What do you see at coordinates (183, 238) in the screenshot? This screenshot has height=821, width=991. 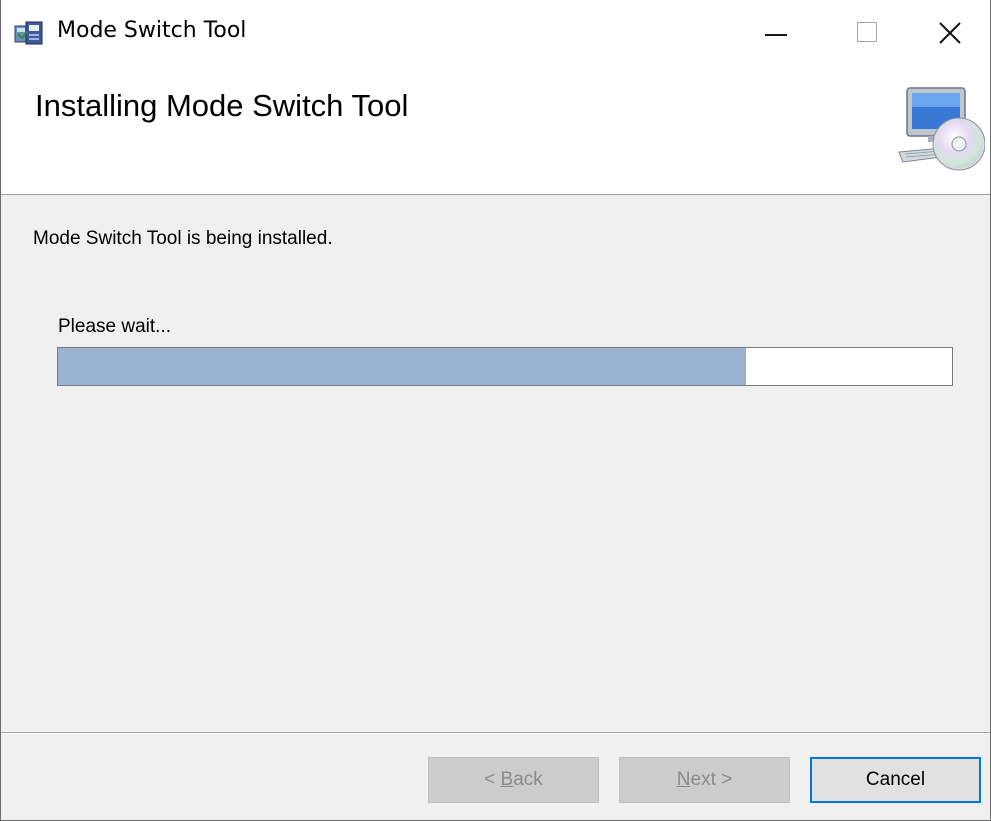 I see `install-status-text: Mode Switch Tool is being installed.` at bounding box center [183, 238].